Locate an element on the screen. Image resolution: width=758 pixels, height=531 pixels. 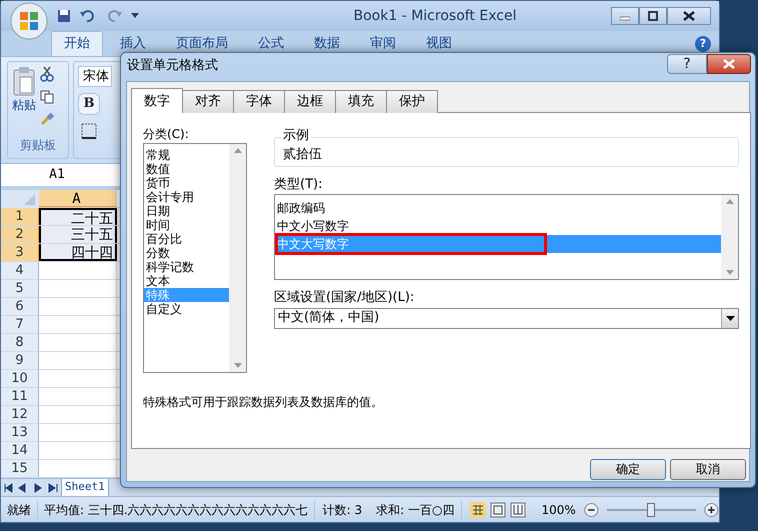
window-title: Book1 - Microsoft Excel is located at coordinates (434, 16).